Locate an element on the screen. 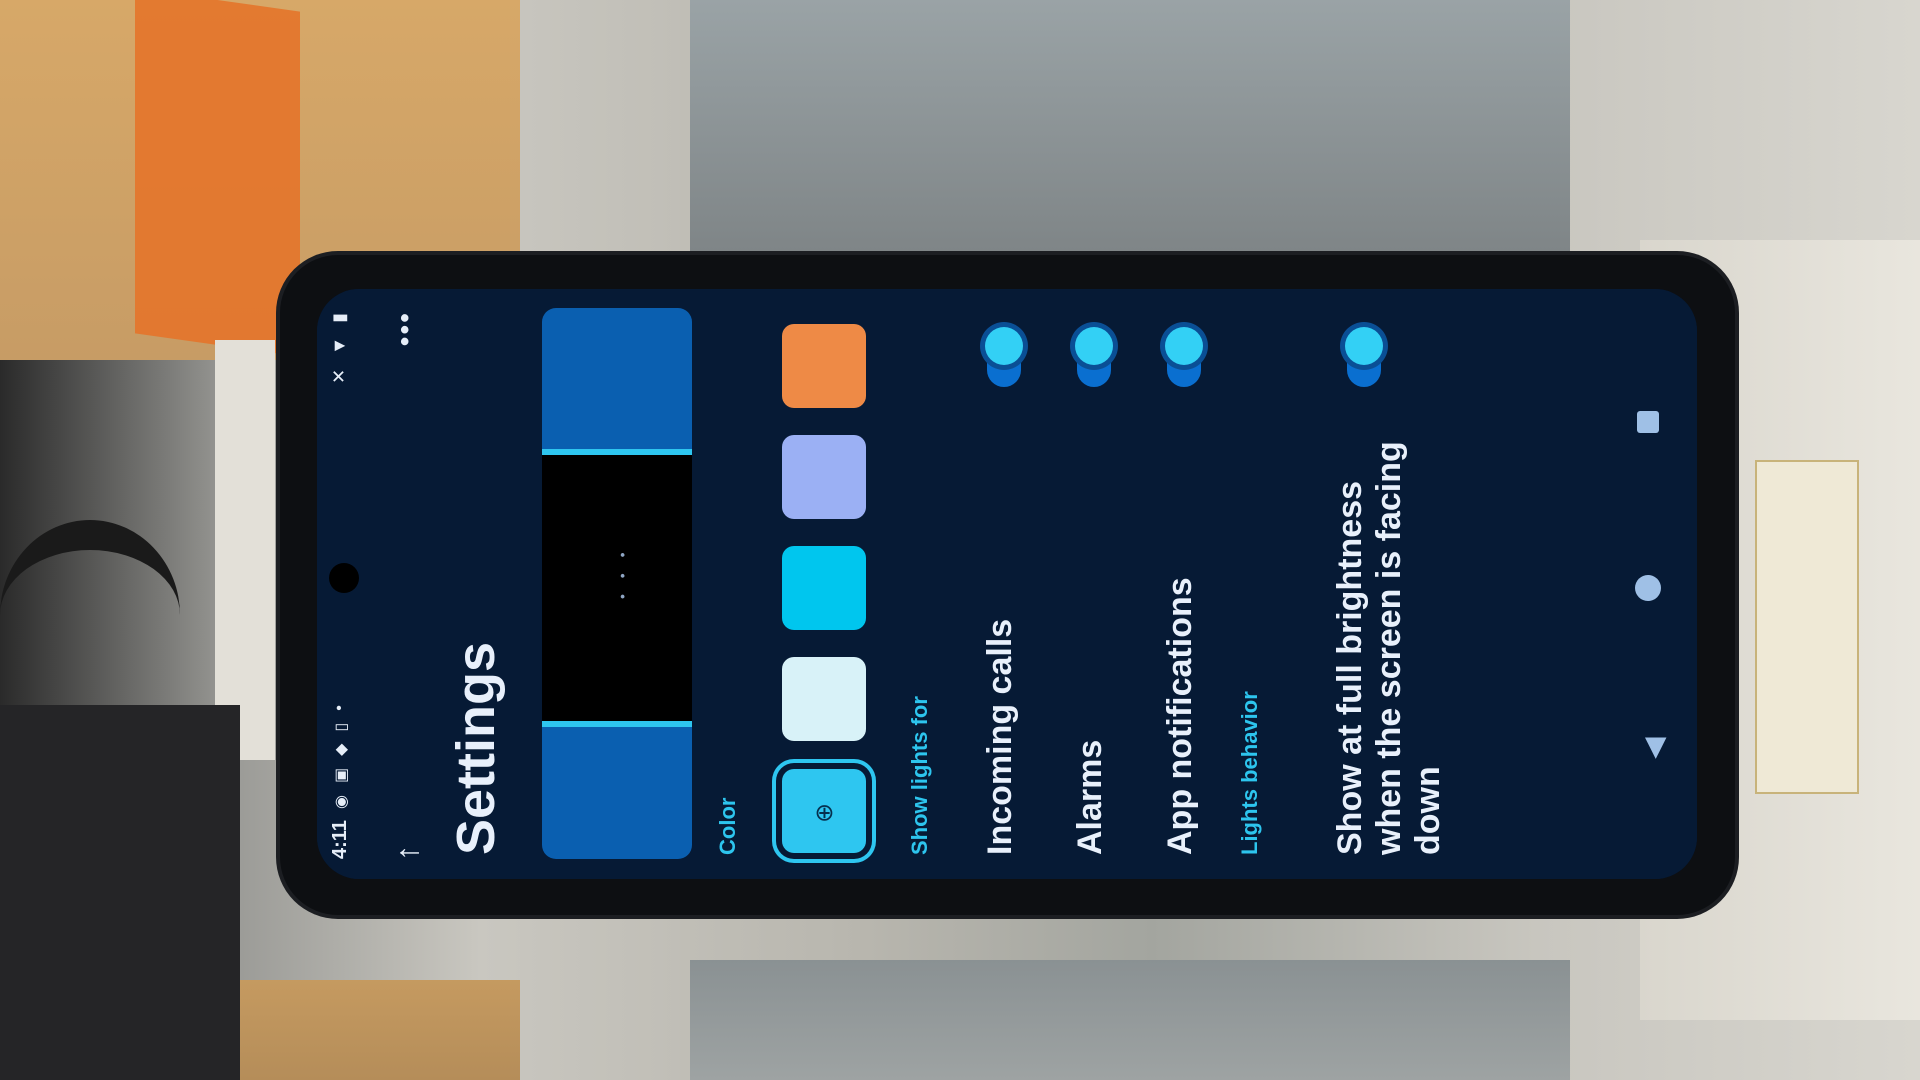 This screenshot has width=1920, height=1080. setting-row-alarms: Alarms is located at coordinates (1092, 584).